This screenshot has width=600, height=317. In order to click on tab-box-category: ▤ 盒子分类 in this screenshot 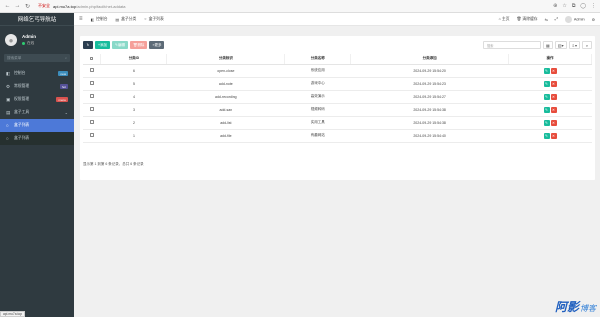, I will do `click(126, 19)`.